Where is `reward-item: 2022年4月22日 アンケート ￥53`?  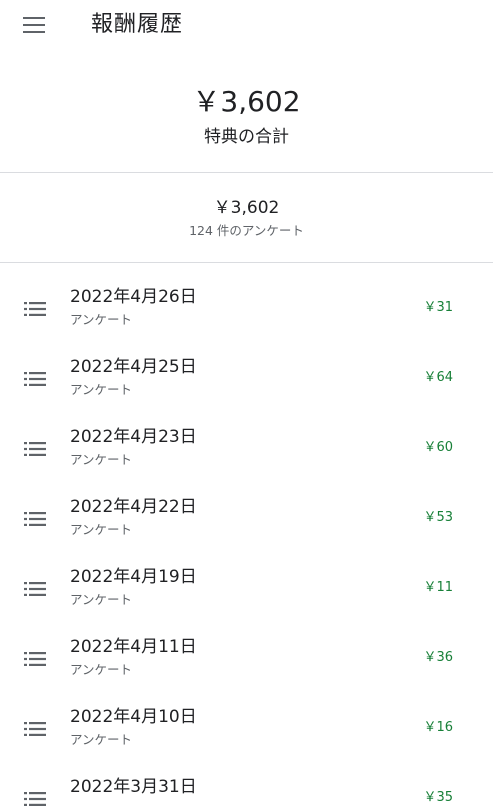 reward-item: 2022年4月22日 アンケート ￥53 is located at coordinates (246, 518).